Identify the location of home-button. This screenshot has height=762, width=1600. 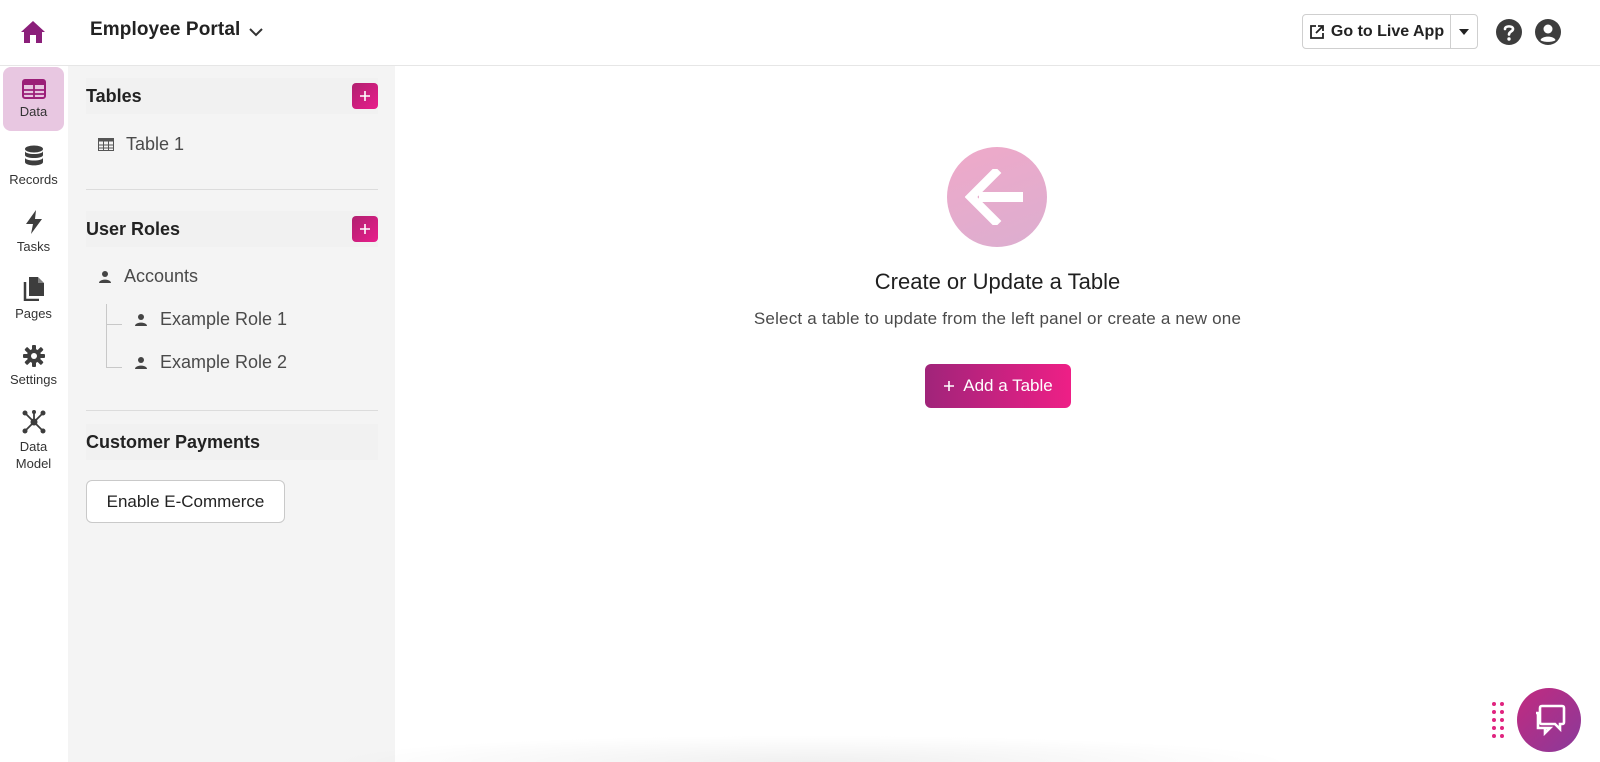
(33, 32).